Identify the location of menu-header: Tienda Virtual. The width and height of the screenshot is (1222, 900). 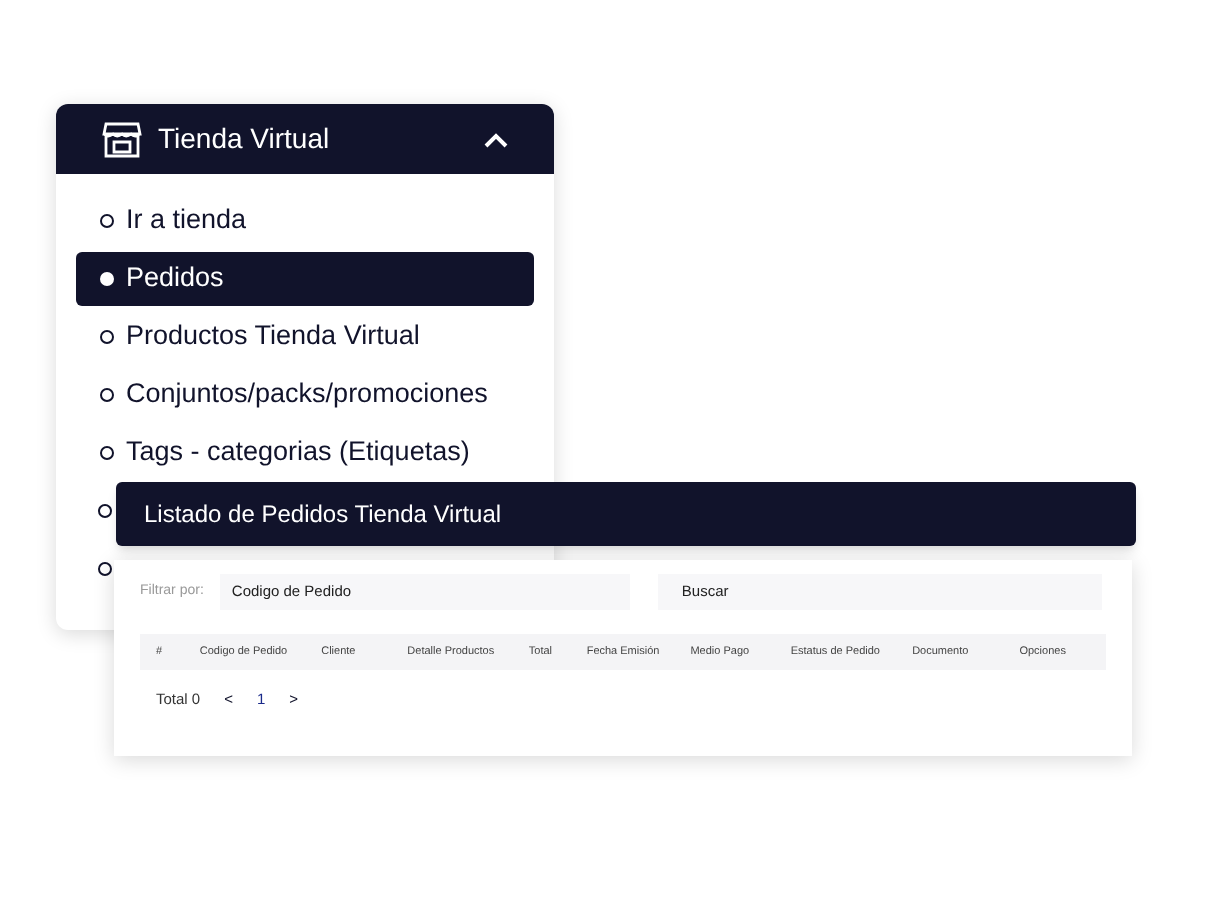
(305, 139).